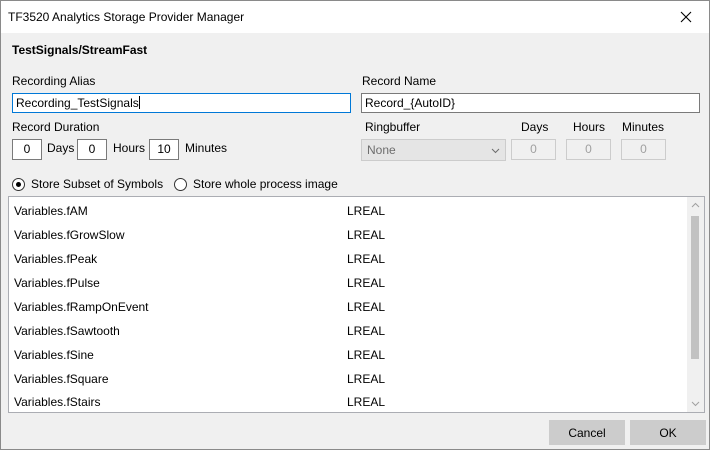  I want to click on list-item: Variables.fPeak LREAL, so click(349, 259).